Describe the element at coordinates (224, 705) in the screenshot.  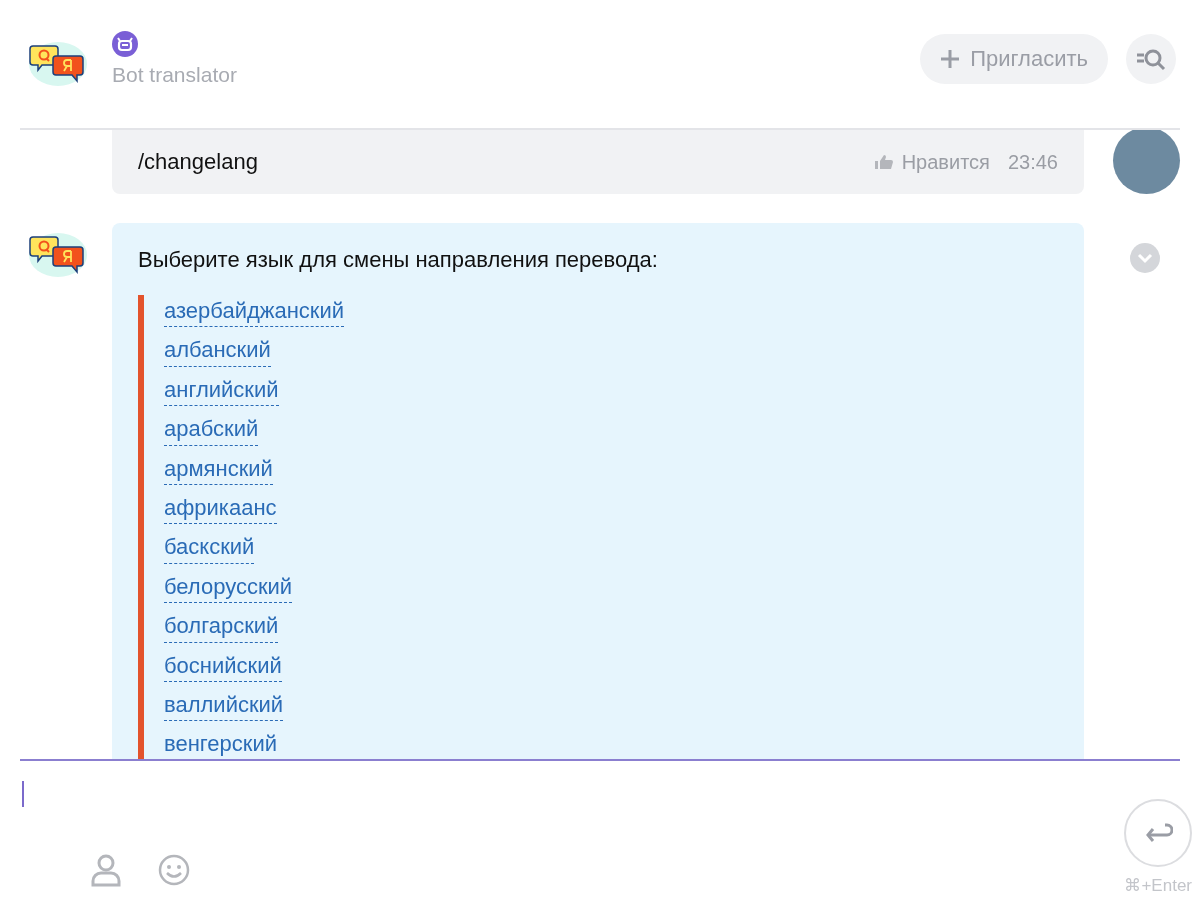
I see `language-link: валлийский` at that location.